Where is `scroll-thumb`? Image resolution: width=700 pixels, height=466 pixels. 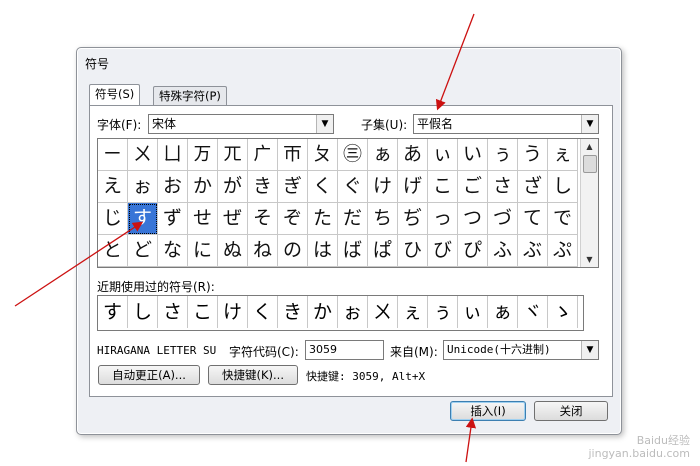
scroll-thumb is located at coordinates (590, 164).